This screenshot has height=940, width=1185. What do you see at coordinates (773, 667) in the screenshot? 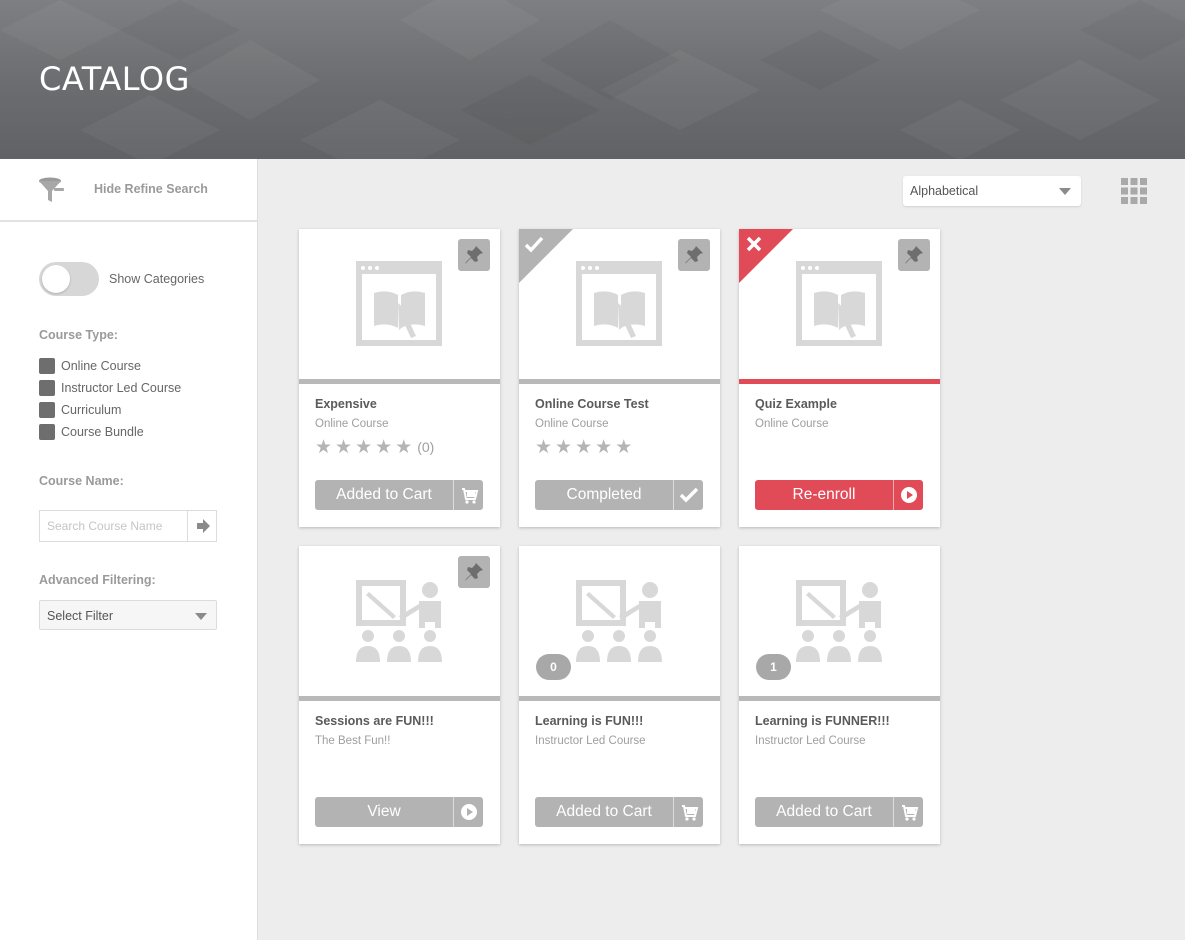
I see `session-count-badge: 1` at bounding box center [773, 667].